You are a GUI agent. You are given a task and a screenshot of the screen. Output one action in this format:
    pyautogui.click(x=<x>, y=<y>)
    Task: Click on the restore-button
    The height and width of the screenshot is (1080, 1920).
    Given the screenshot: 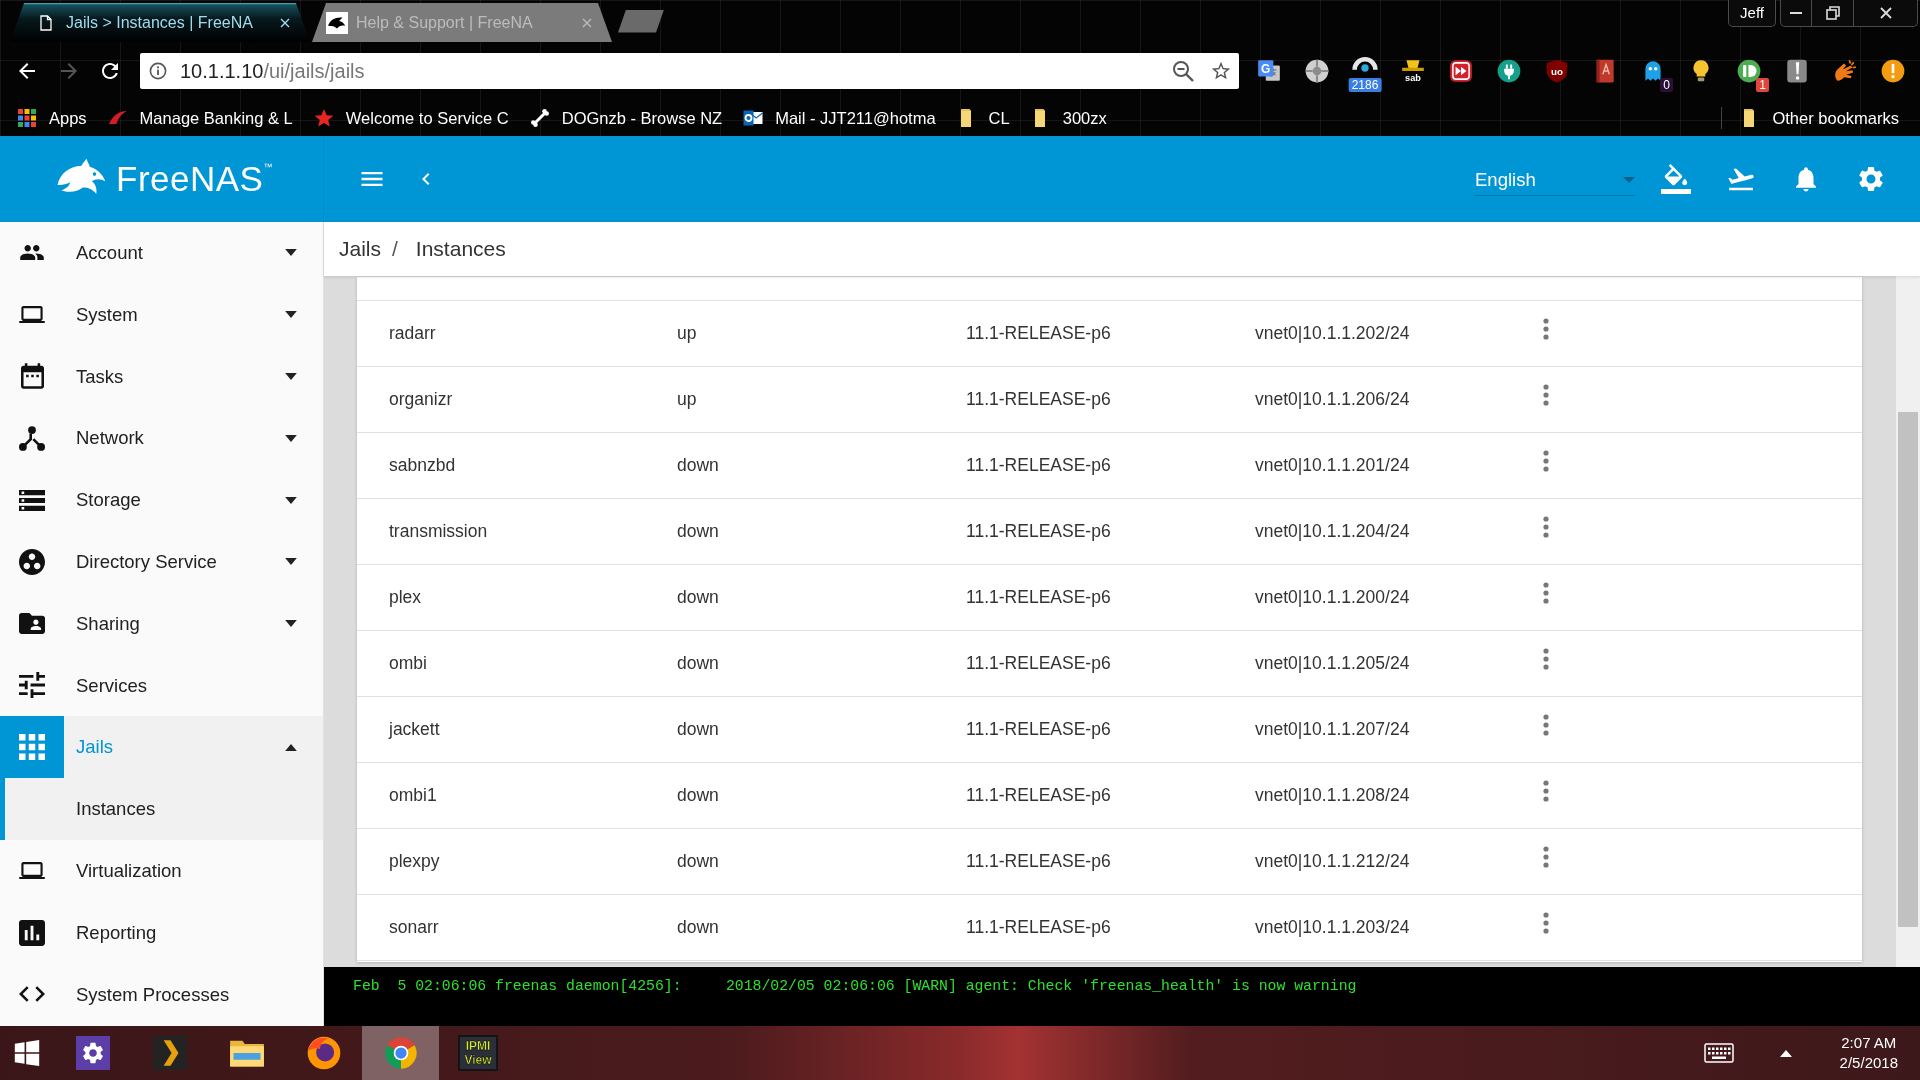 What is the action you would take?
    pyautogui.click(x=1833, y=13)
    